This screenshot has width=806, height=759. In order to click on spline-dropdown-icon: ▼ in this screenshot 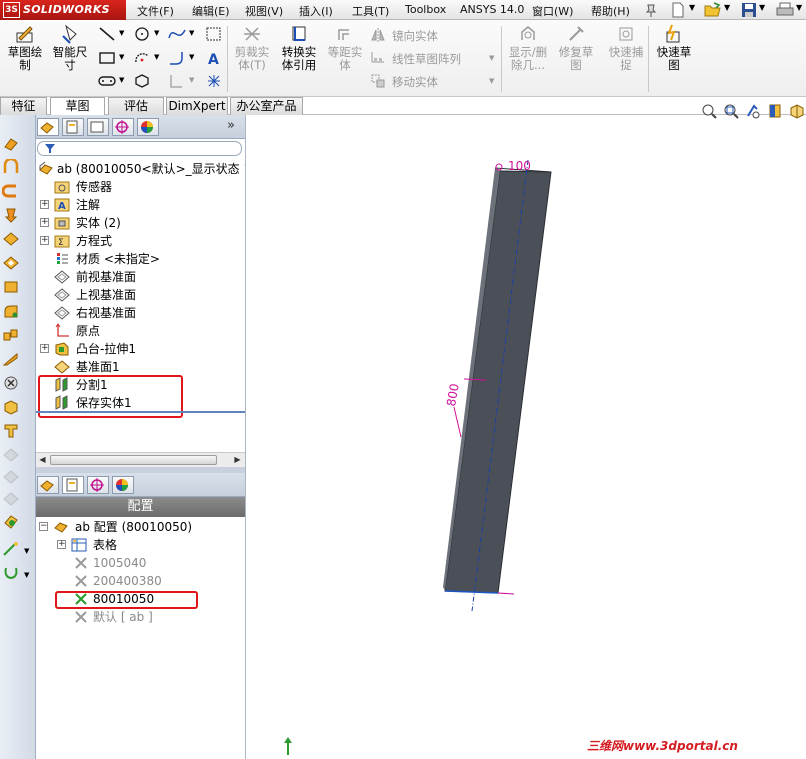, I will do `click(191, 33)`.